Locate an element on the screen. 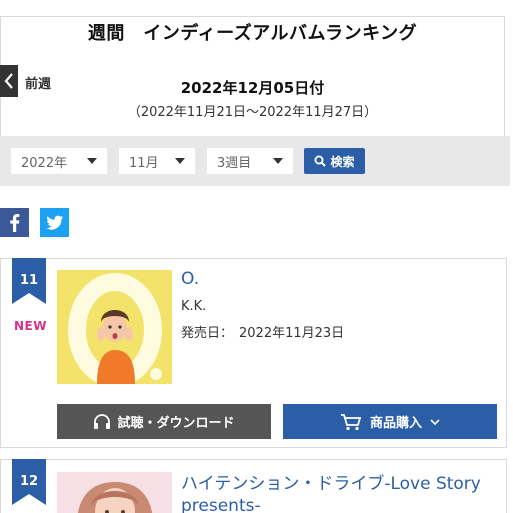 This screenshot has width=513, height=513. issue-date: 2022年12月05日付 is located at coordinates (252, 88).